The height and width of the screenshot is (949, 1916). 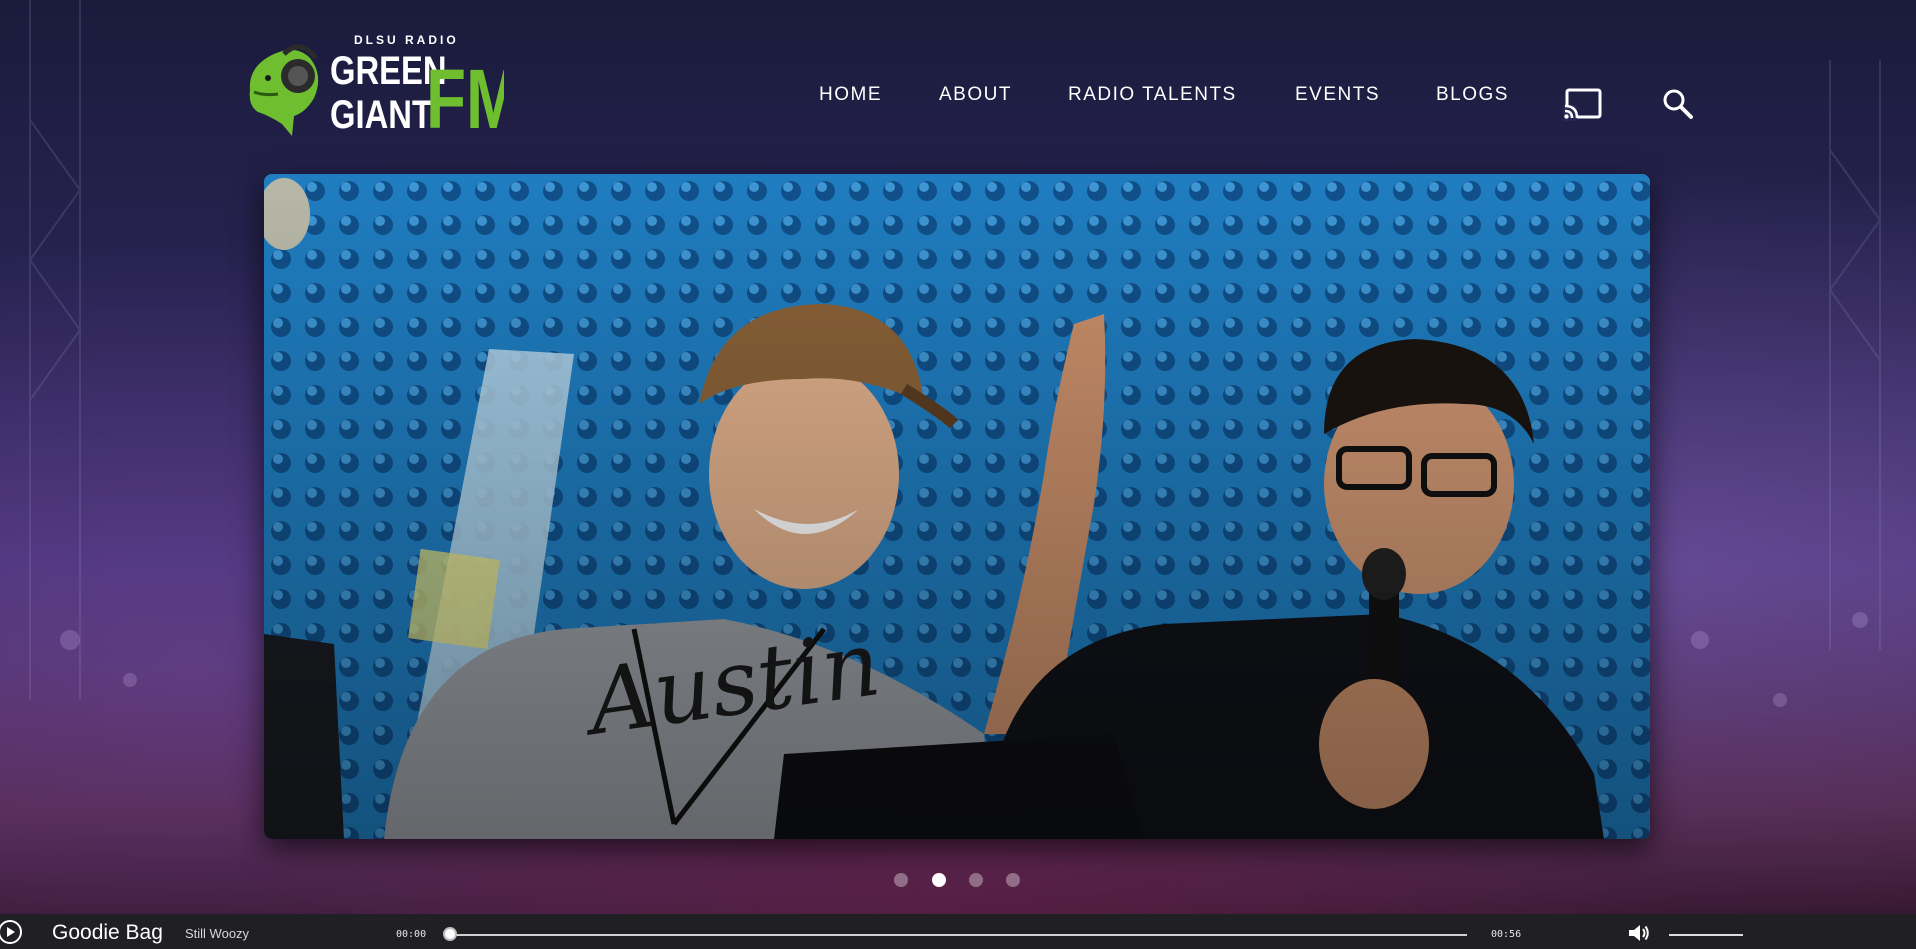 What do you see at coordinates (411, 934) in the screenshot?
I see `current-time: 00:00` at bounding box center [411, 934].